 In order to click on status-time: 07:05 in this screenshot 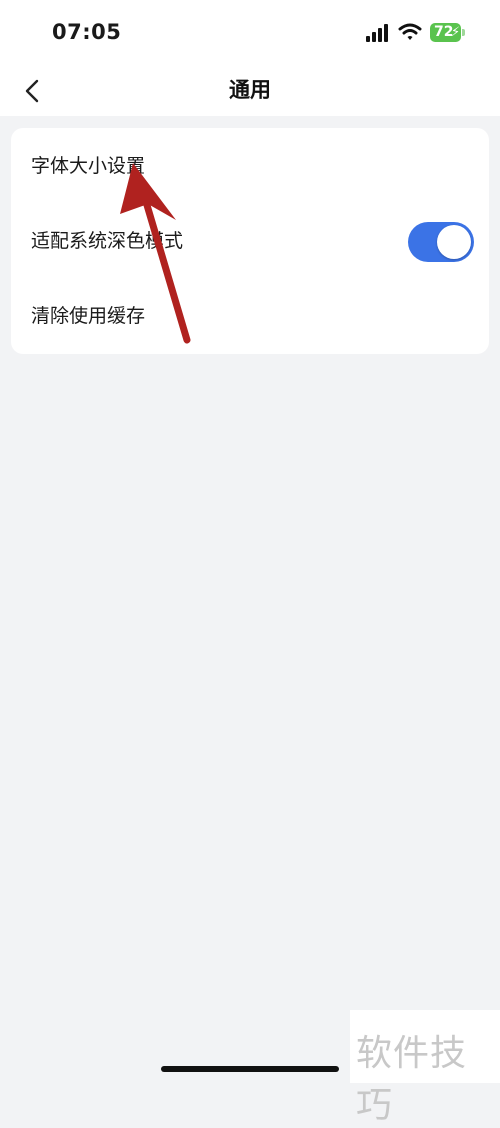, I will do `click(87, 32)`.